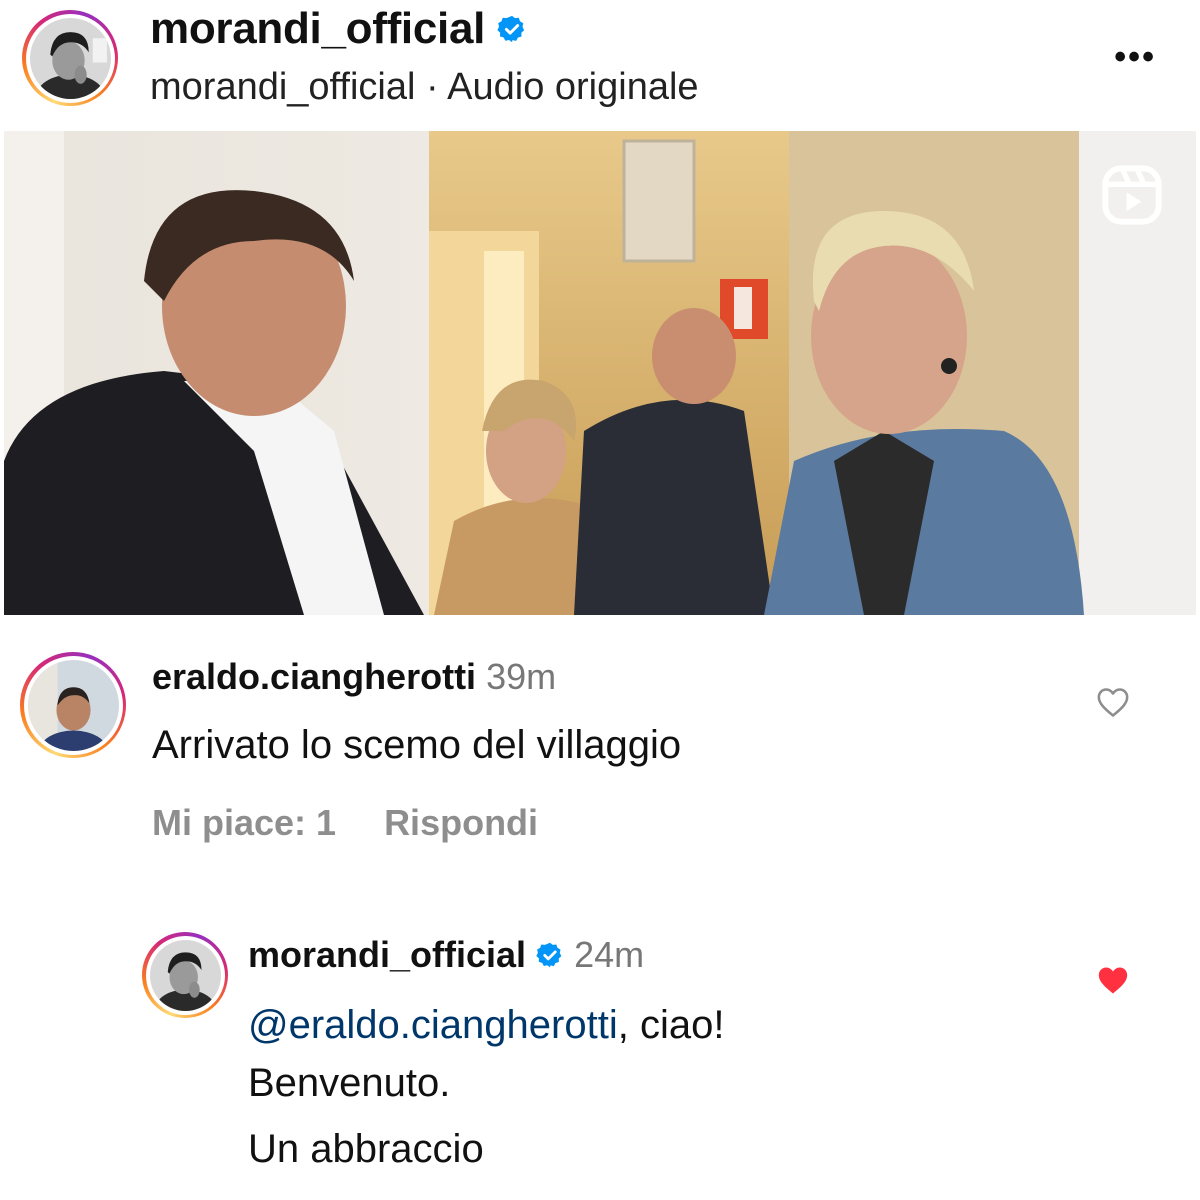  I want to click on reply-author-avatar, so click(185, 975).